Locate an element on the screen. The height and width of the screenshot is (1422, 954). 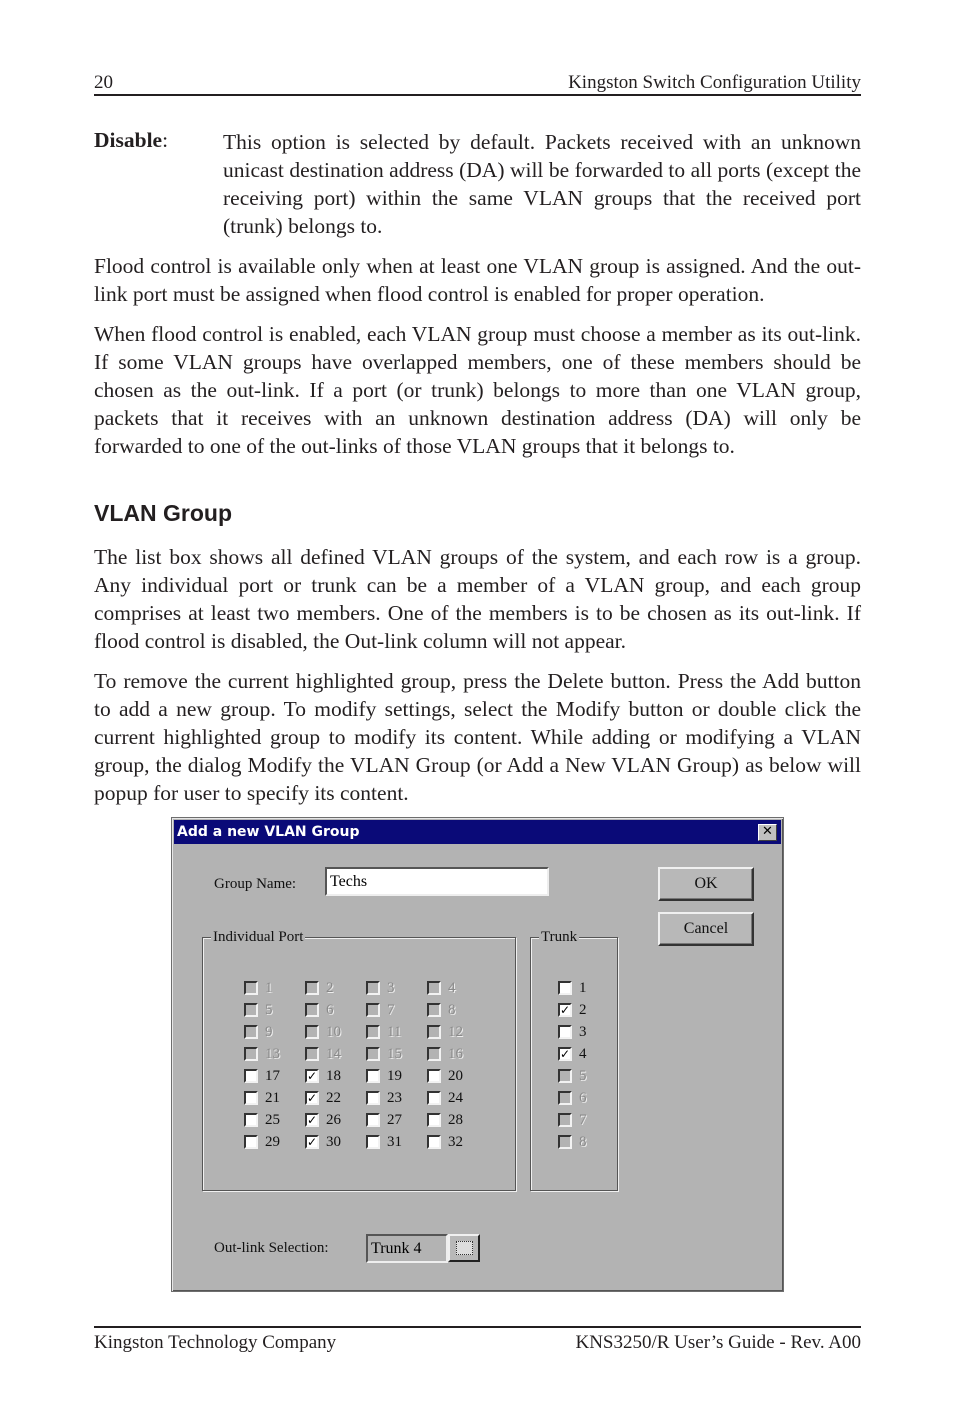
close-icon: ✕ is located at coordinates (767, 831).